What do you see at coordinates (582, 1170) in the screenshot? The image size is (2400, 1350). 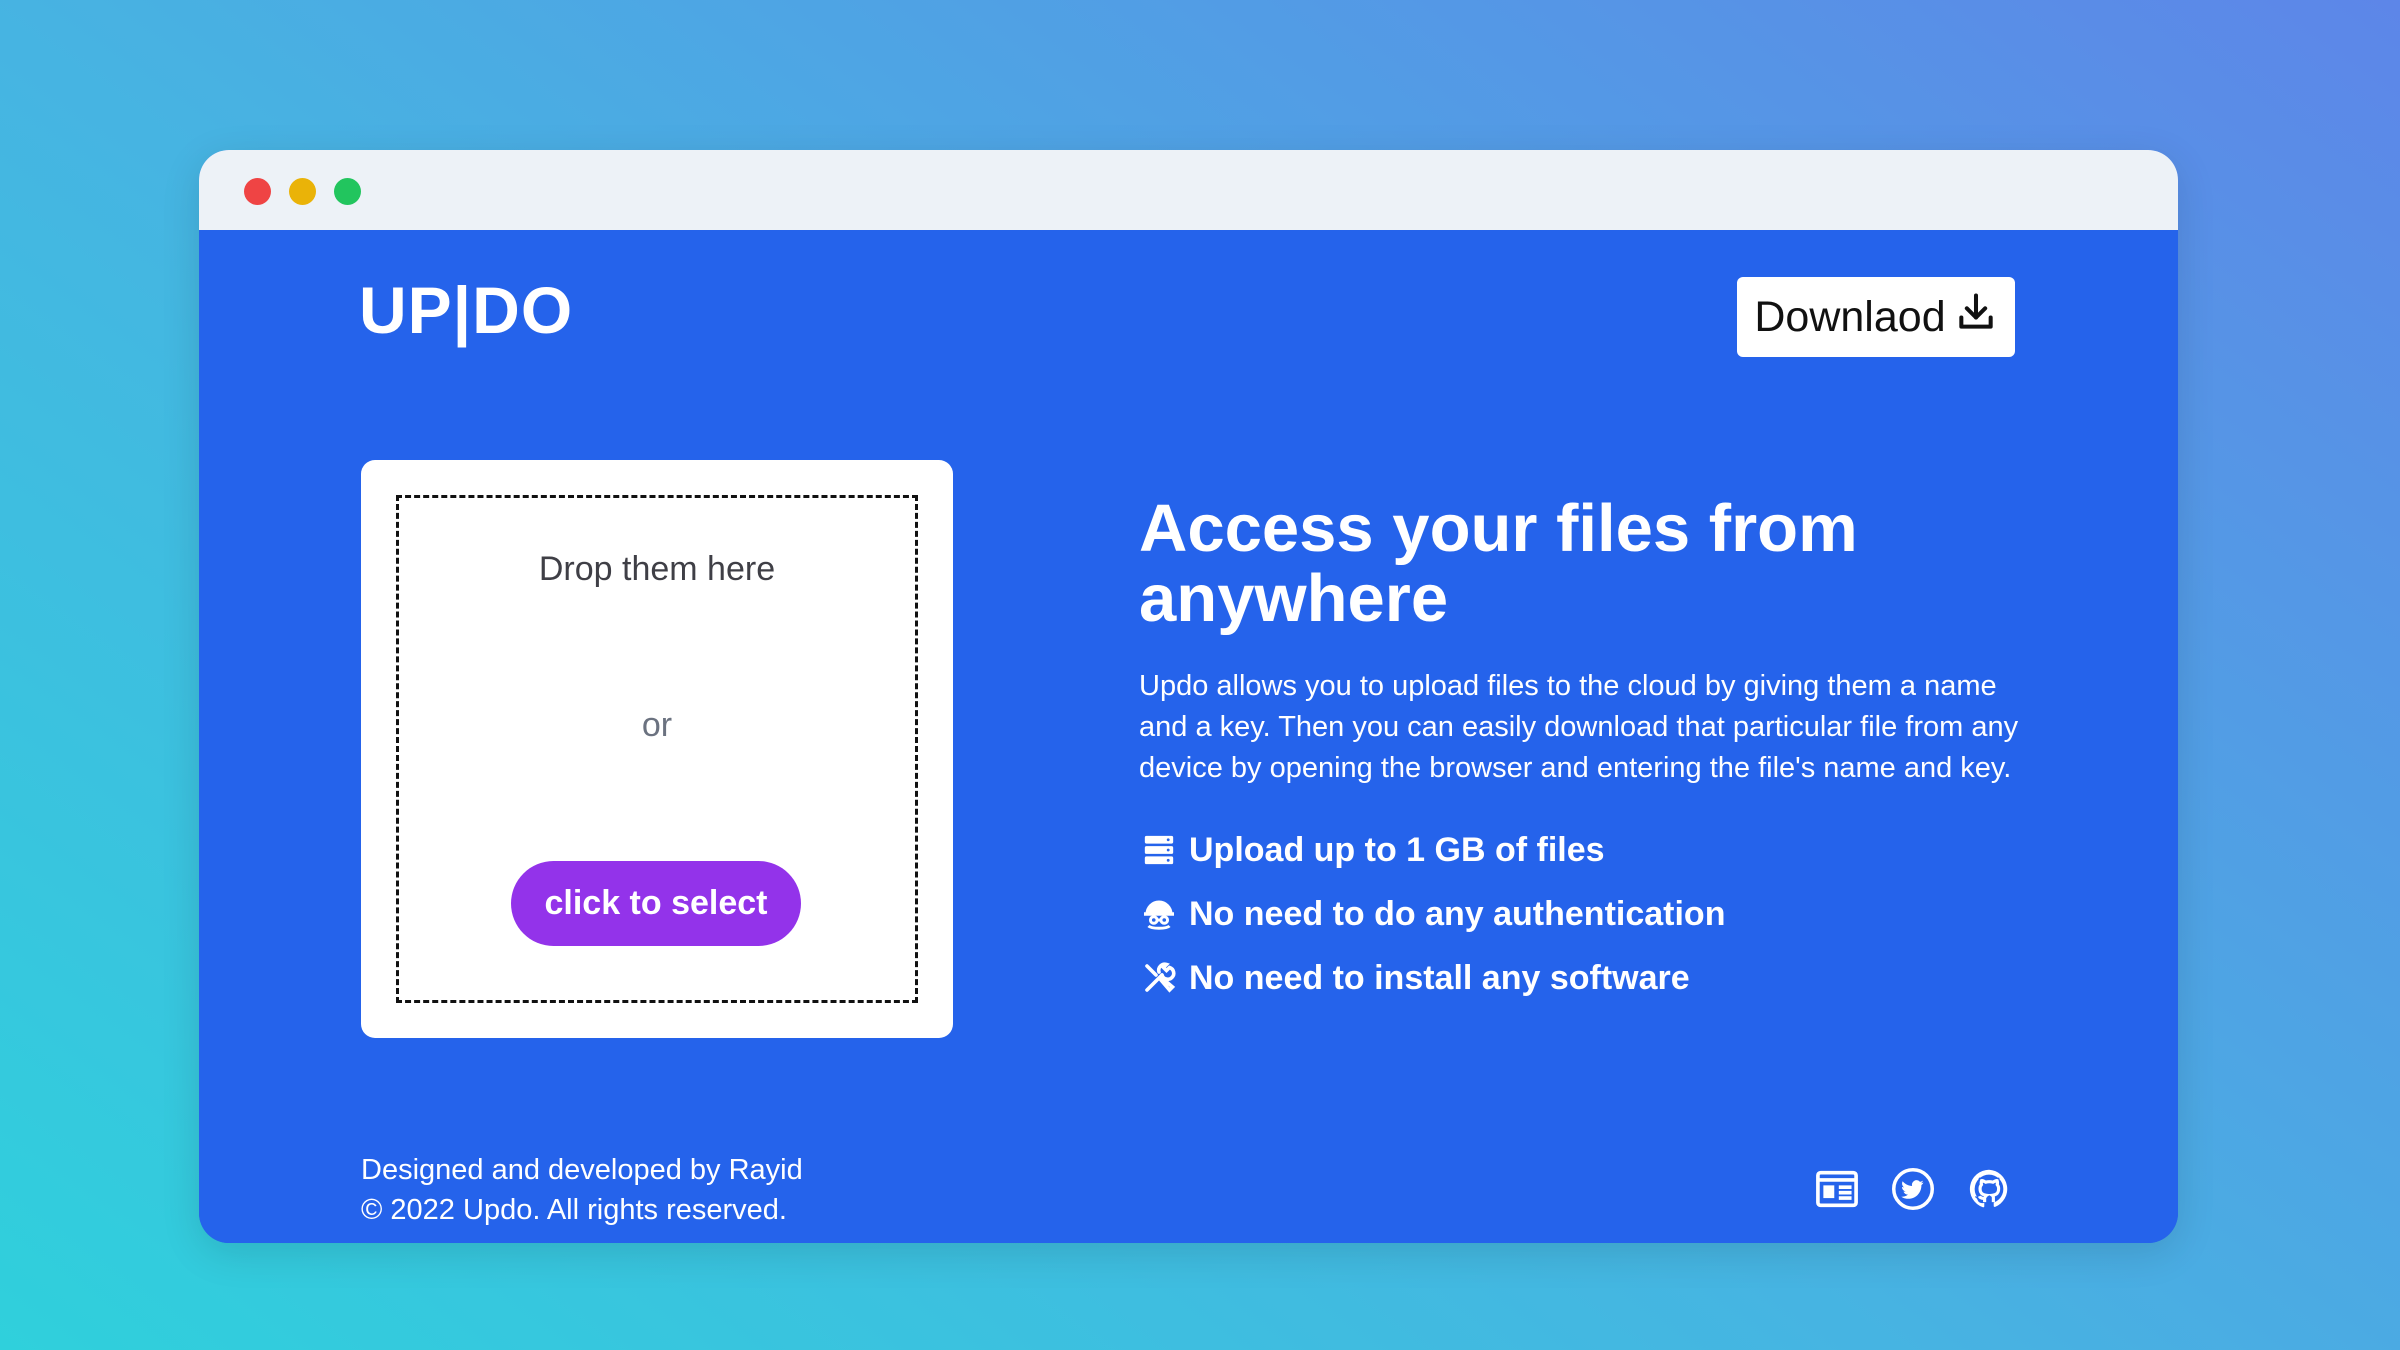 I see `footer-credit: Designed and developed by Rayid` at bounding box center [582, 1170].